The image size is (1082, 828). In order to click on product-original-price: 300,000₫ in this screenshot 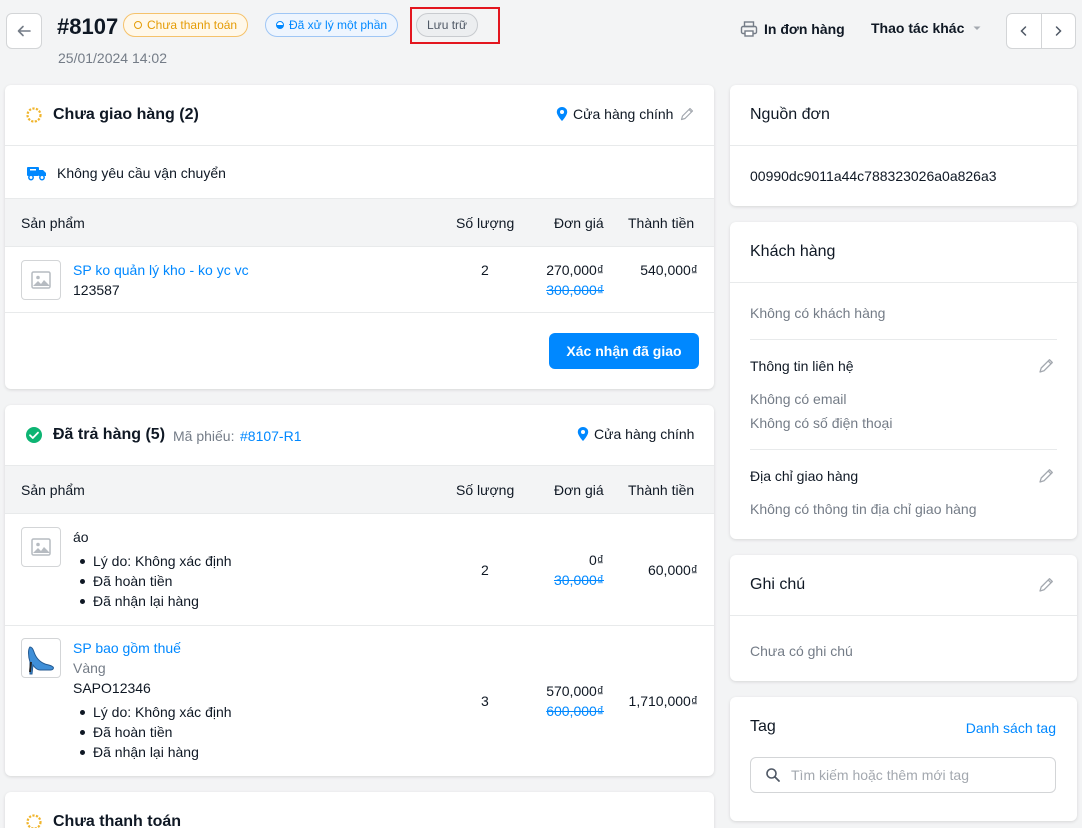, I will do `click(575, 290)`.